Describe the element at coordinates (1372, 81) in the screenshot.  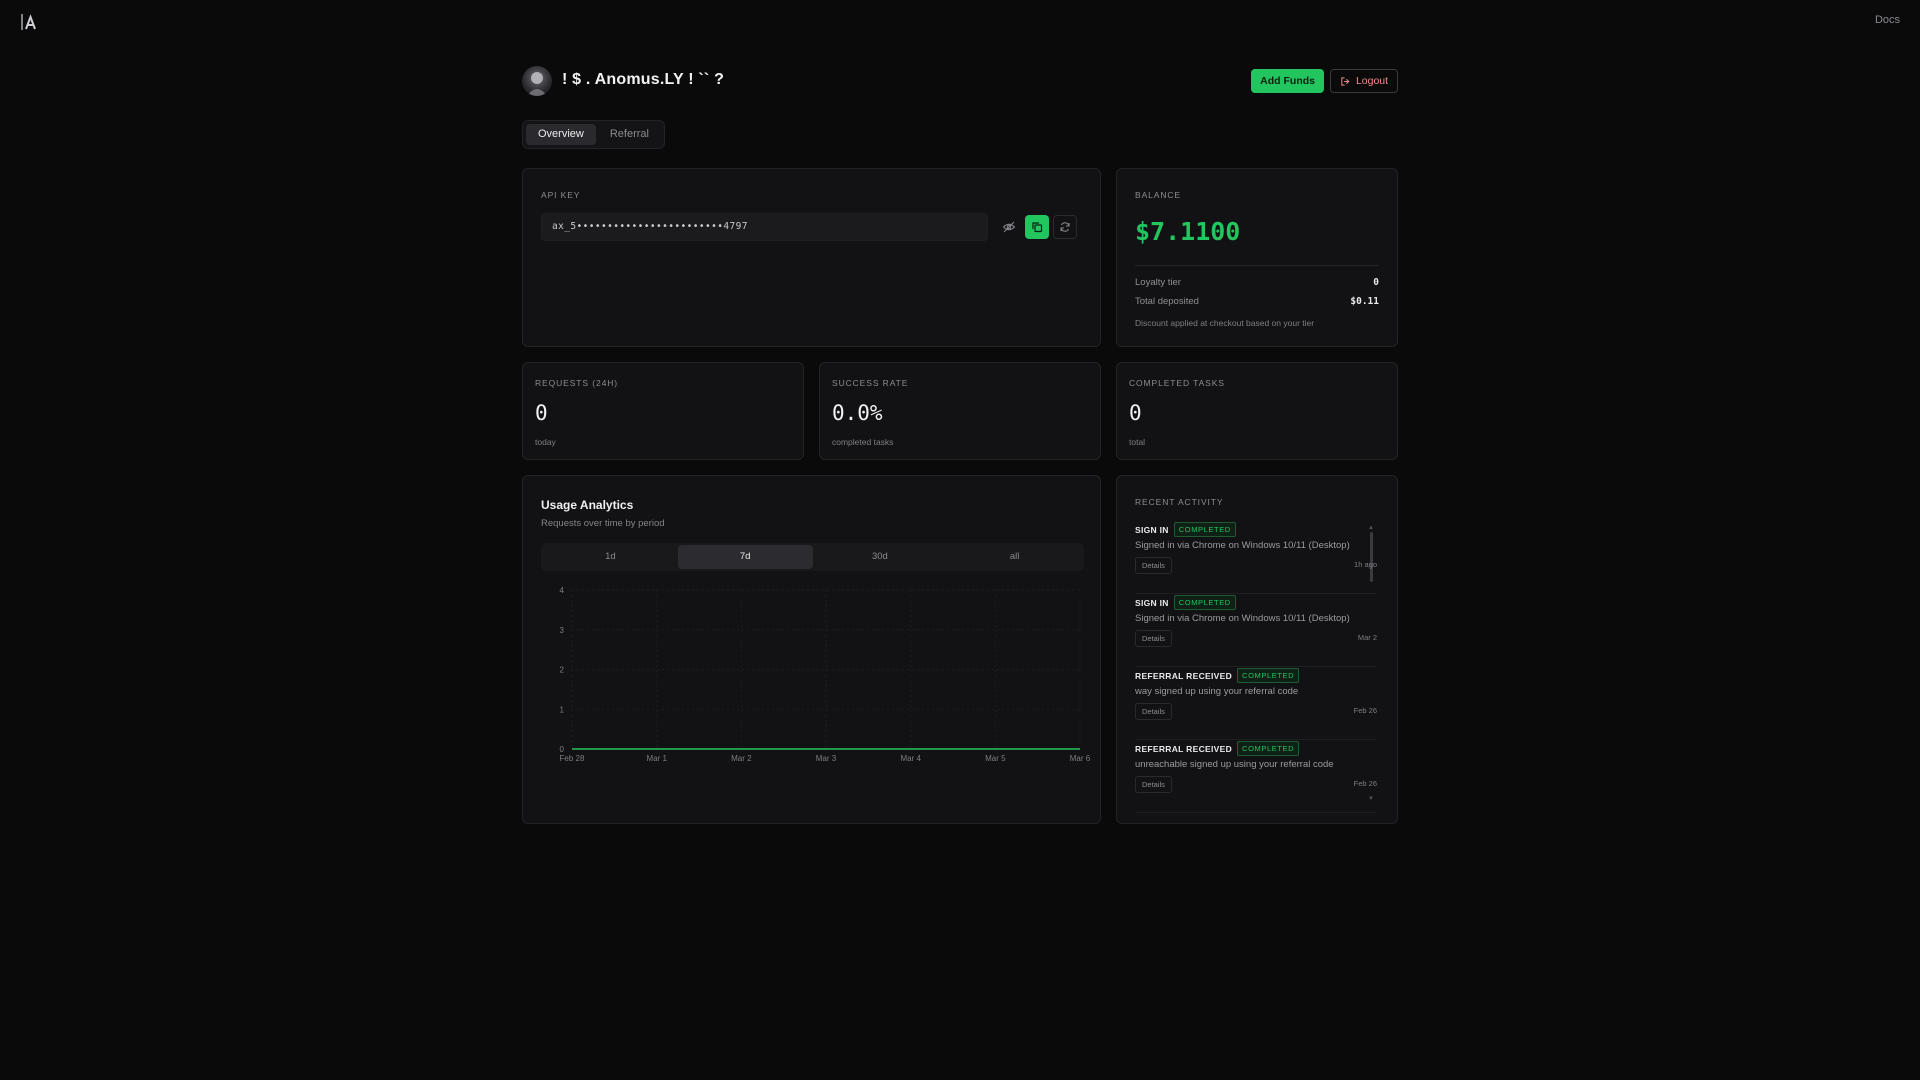
I see `logout-label: Logout` at that location.